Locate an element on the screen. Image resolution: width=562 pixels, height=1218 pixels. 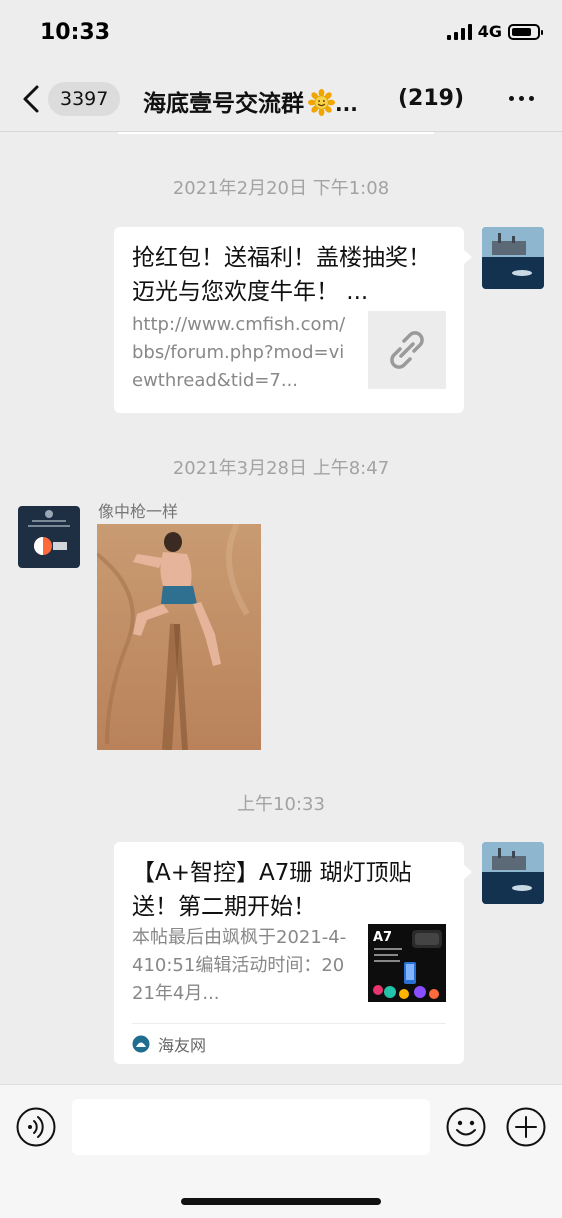
cellular-signal-icon is located at coordinates (459, 31).